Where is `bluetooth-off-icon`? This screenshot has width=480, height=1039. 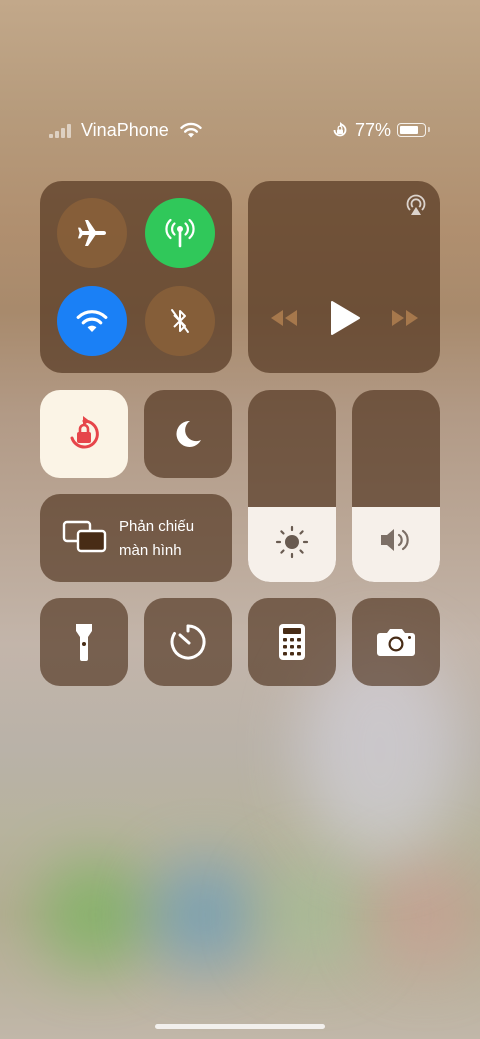 bluetooth-off-icon is located at coordinates (180, 321).